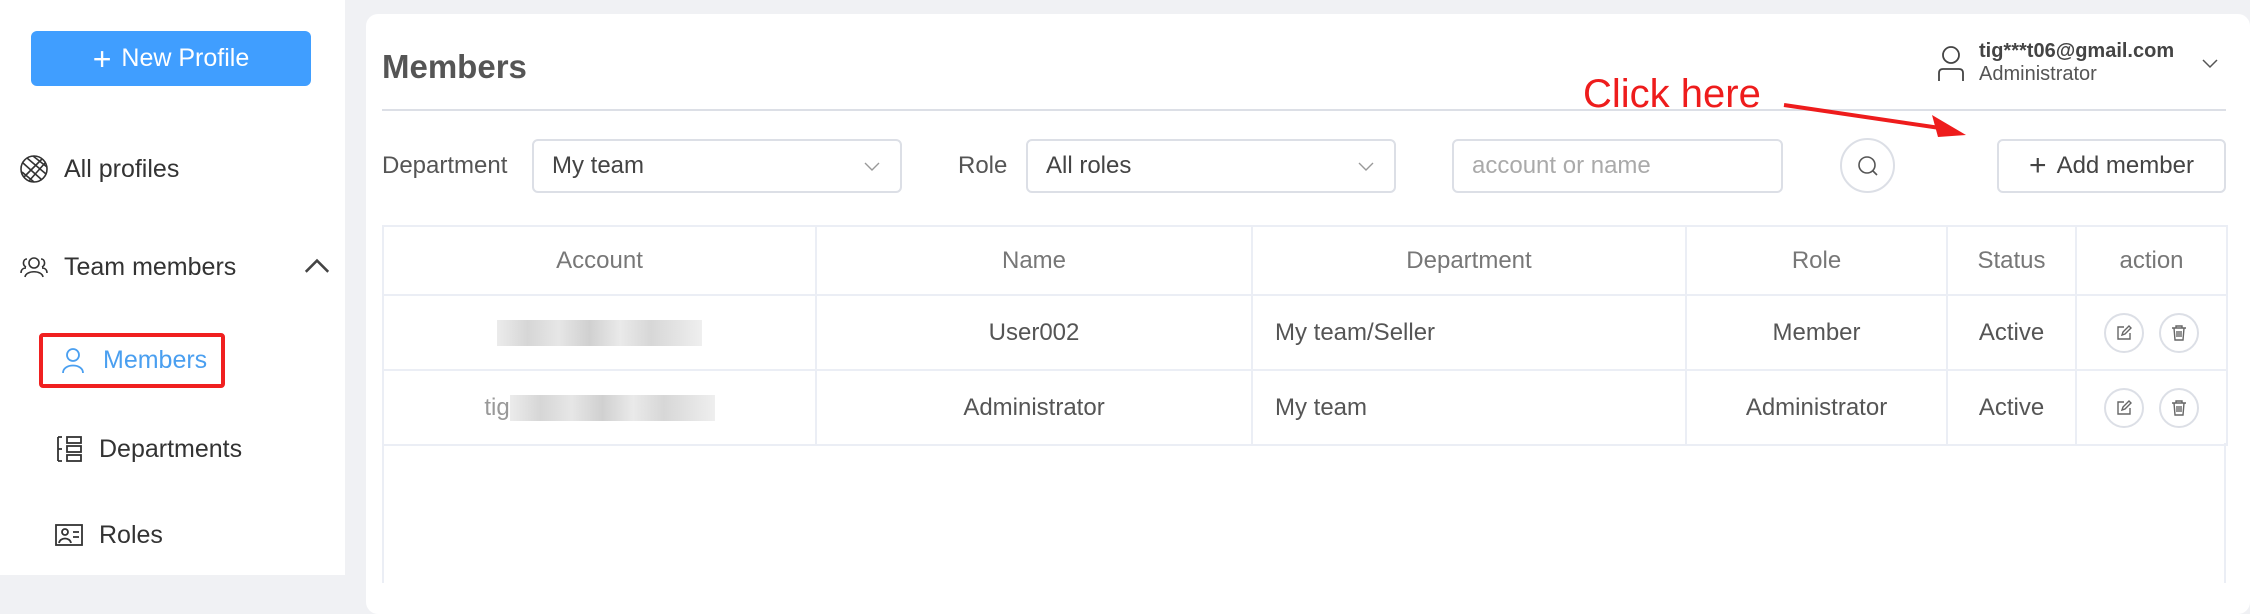  I want to click on department-select: My team, so click(717, 166).